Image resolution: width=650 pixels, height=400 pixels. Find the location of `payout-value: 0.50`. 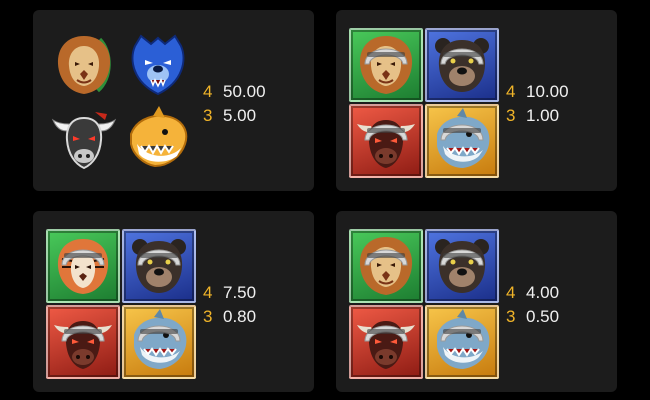

payout-value: 0.50 is located at coordinates (543, 316).